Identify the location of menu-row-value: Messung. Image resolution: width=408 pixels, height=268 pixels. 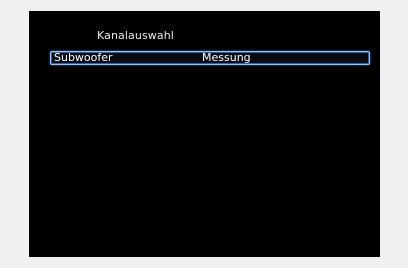
(226, 57).